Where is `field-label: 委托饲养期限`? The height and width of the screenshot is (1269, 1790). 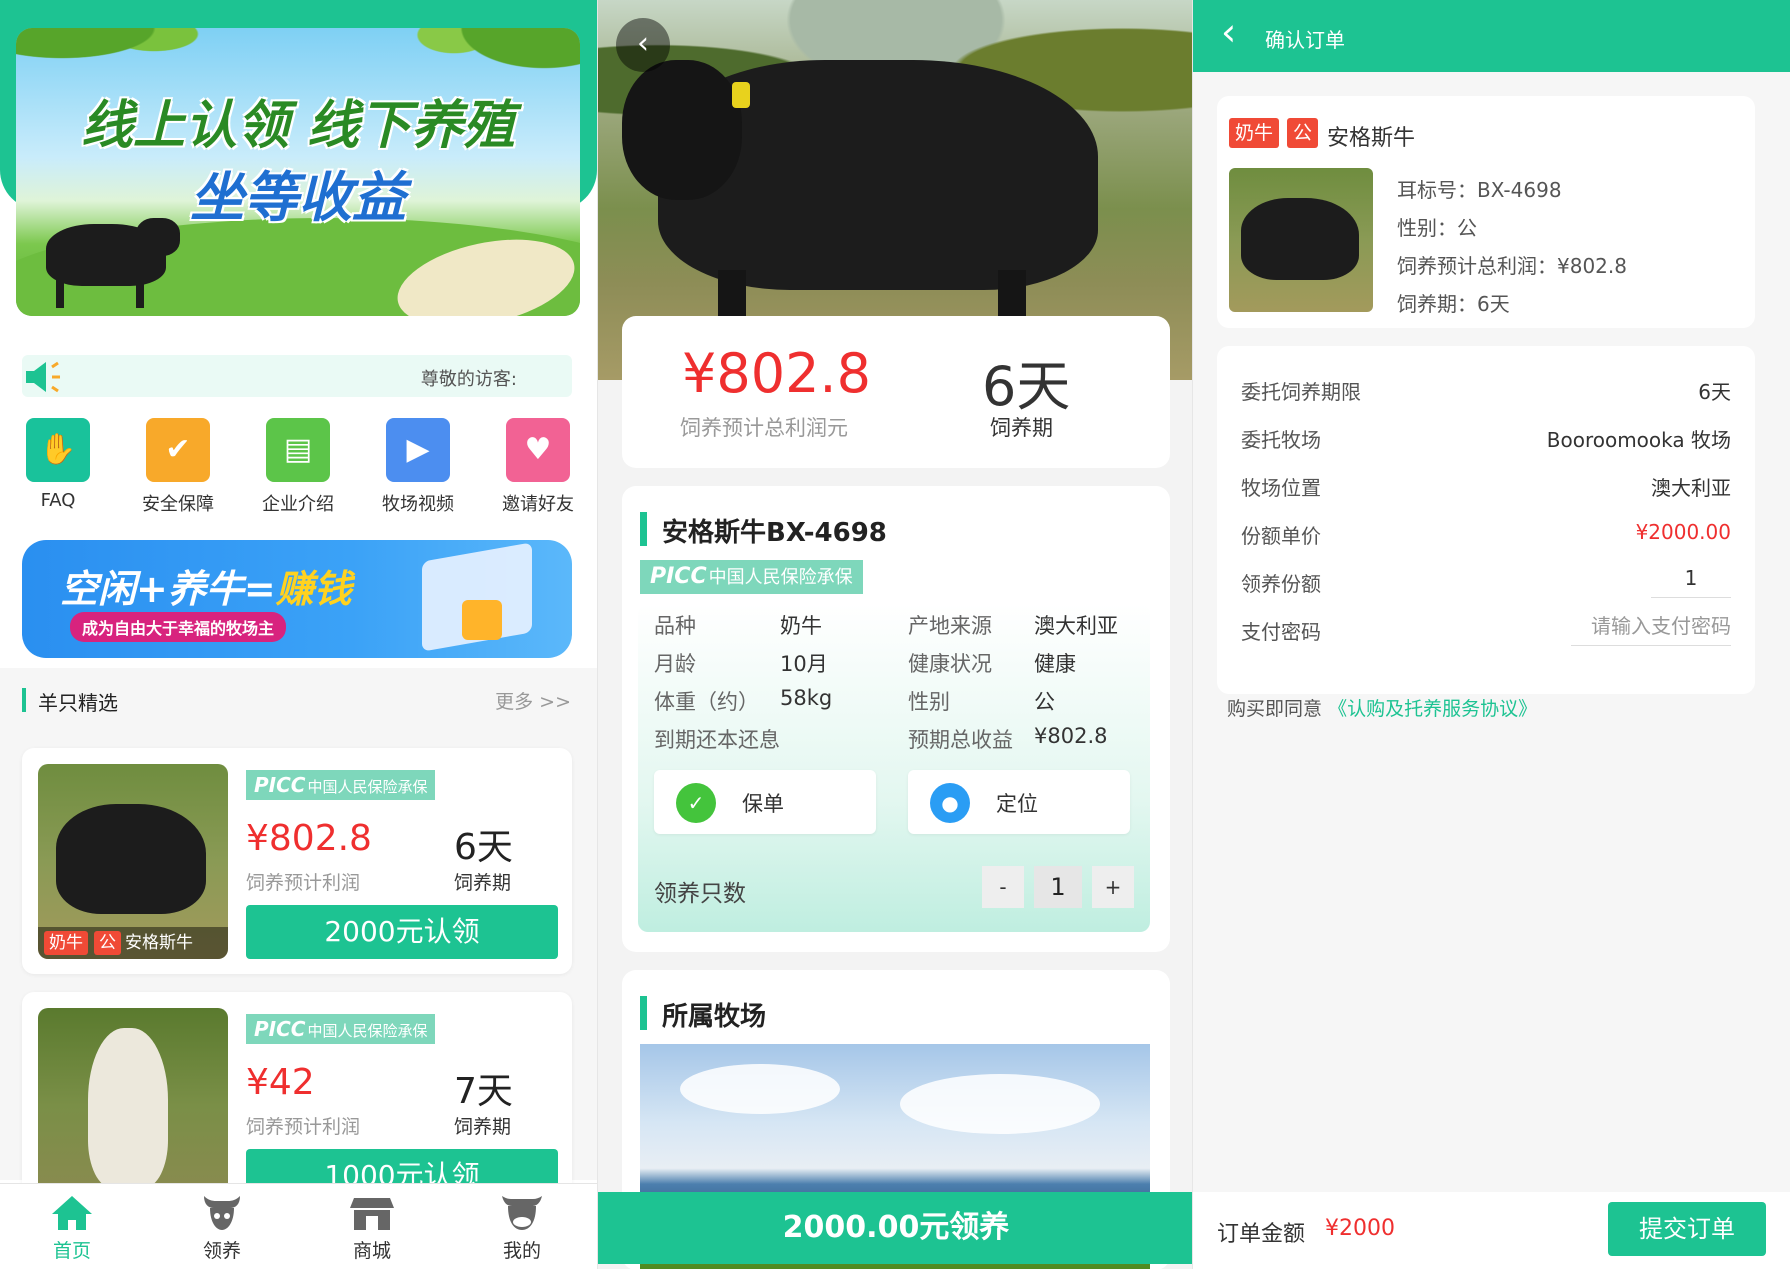 field-label: 委托饲养期限 is located at coordinates (1301, 392).